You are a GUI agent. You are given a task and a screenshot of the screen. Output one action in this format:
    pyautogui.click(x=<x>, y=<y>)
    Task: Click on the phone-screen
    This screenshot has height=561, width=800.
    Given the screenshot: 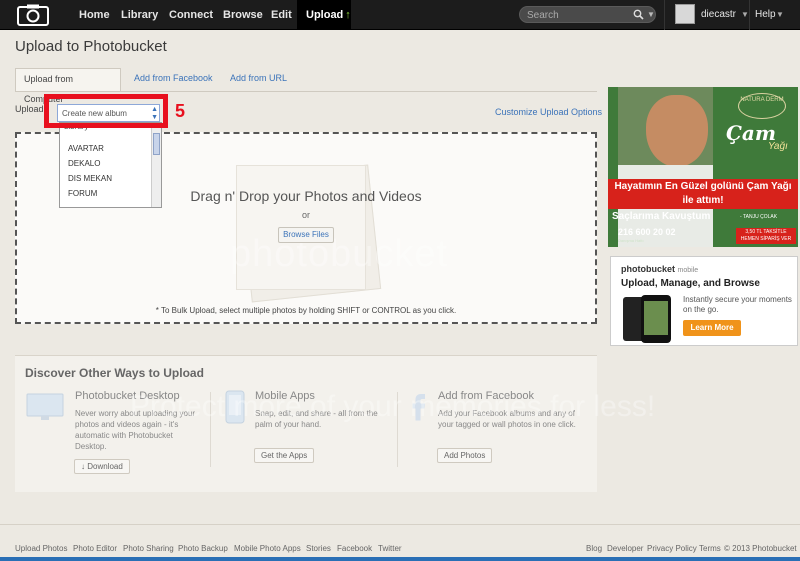 What is the action you would take?
    pyautogui.click(x=656, y=318)
    